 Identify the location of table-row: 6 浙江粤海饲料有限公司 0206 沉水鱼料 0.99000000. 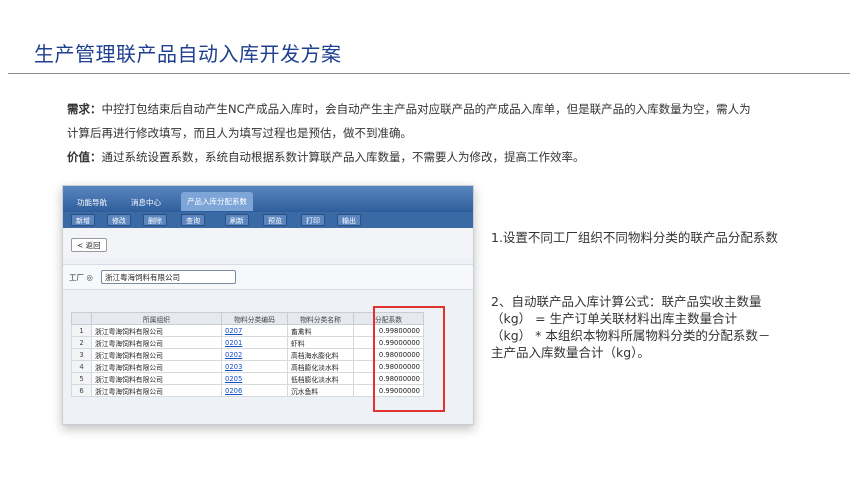
(247, 390).